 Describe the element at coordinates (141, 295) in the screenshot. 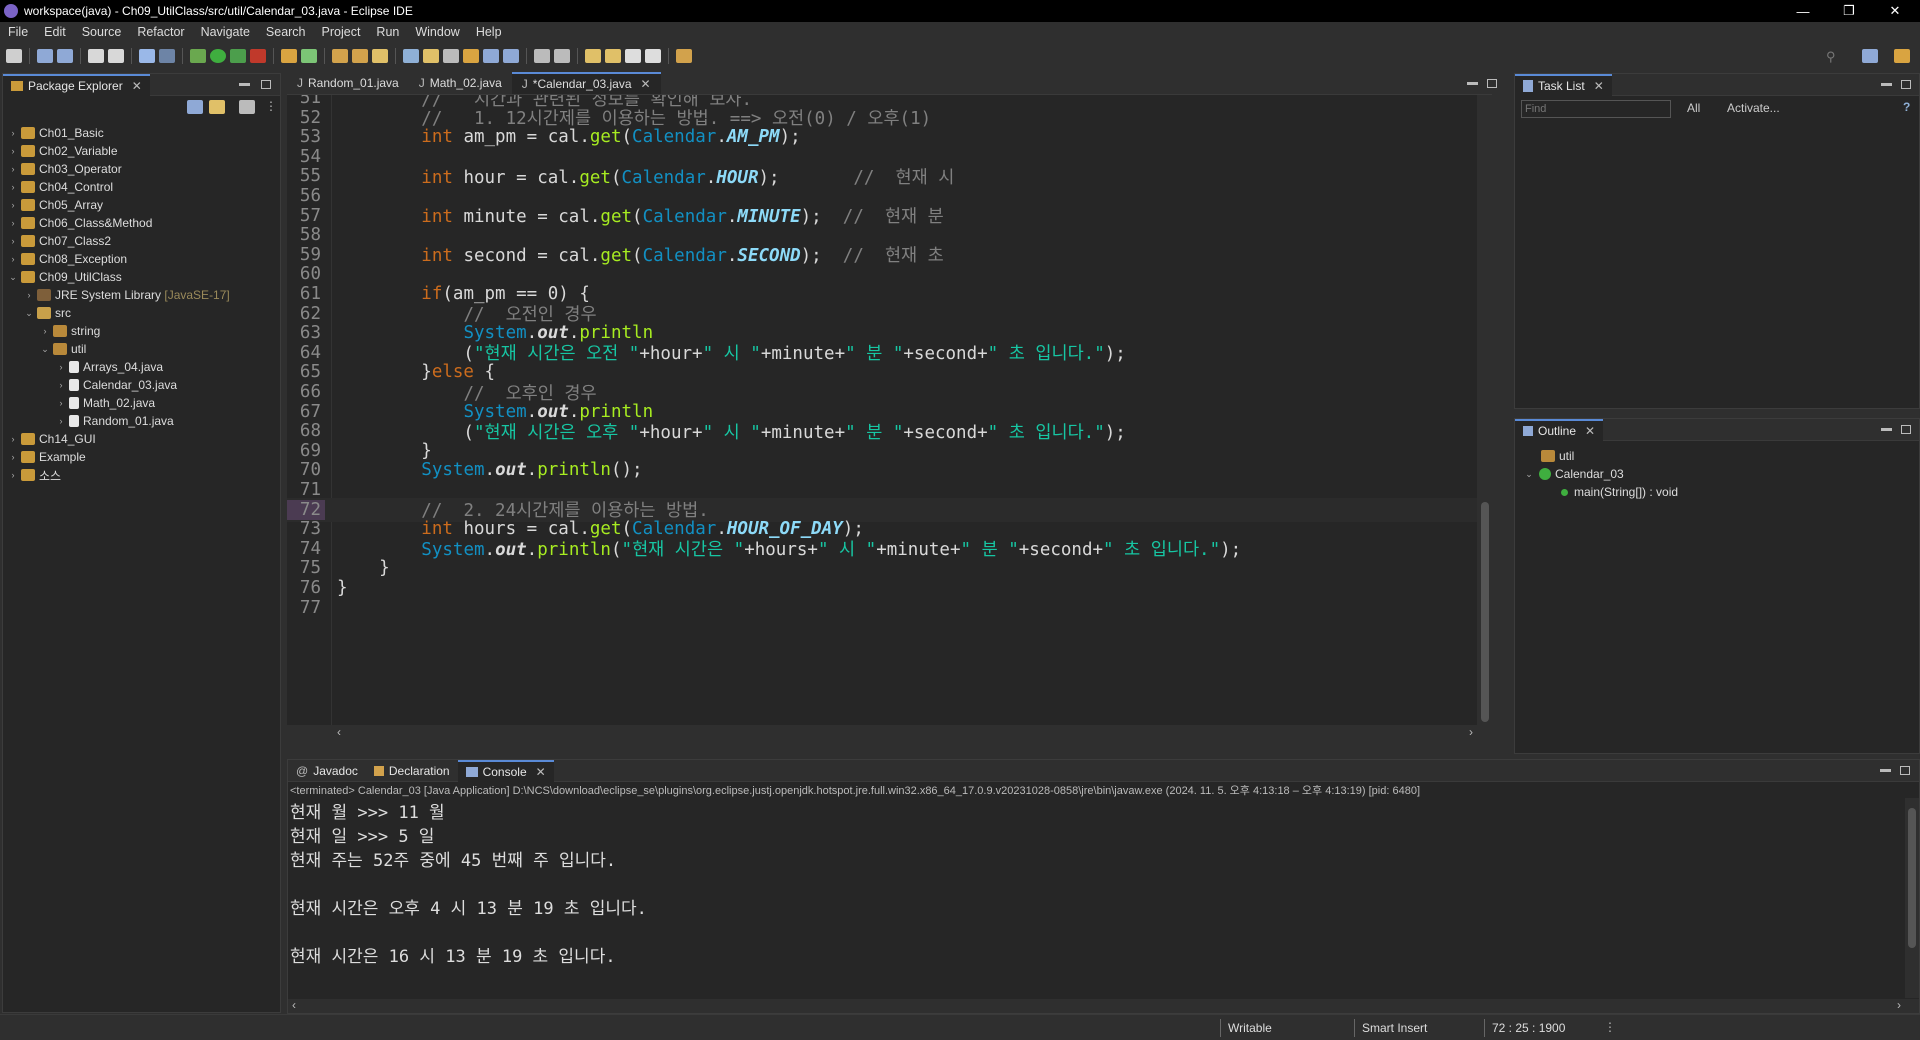

I see `tree-item: › JRE System Library [JavaSE-17]` at that location.